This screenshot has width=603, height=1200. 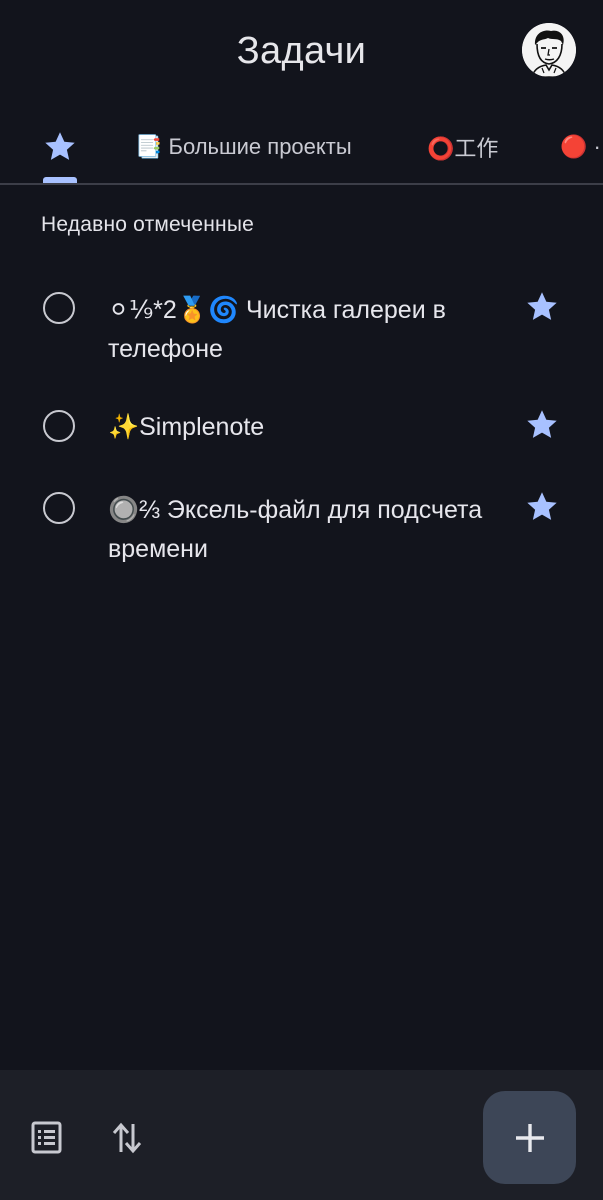 What do you see at coordinates (308, 530) in the screenshot?
I see `task-title: 🔘⅔ Эксель-файл для подсчета времени` at bounding box center [308, 530].